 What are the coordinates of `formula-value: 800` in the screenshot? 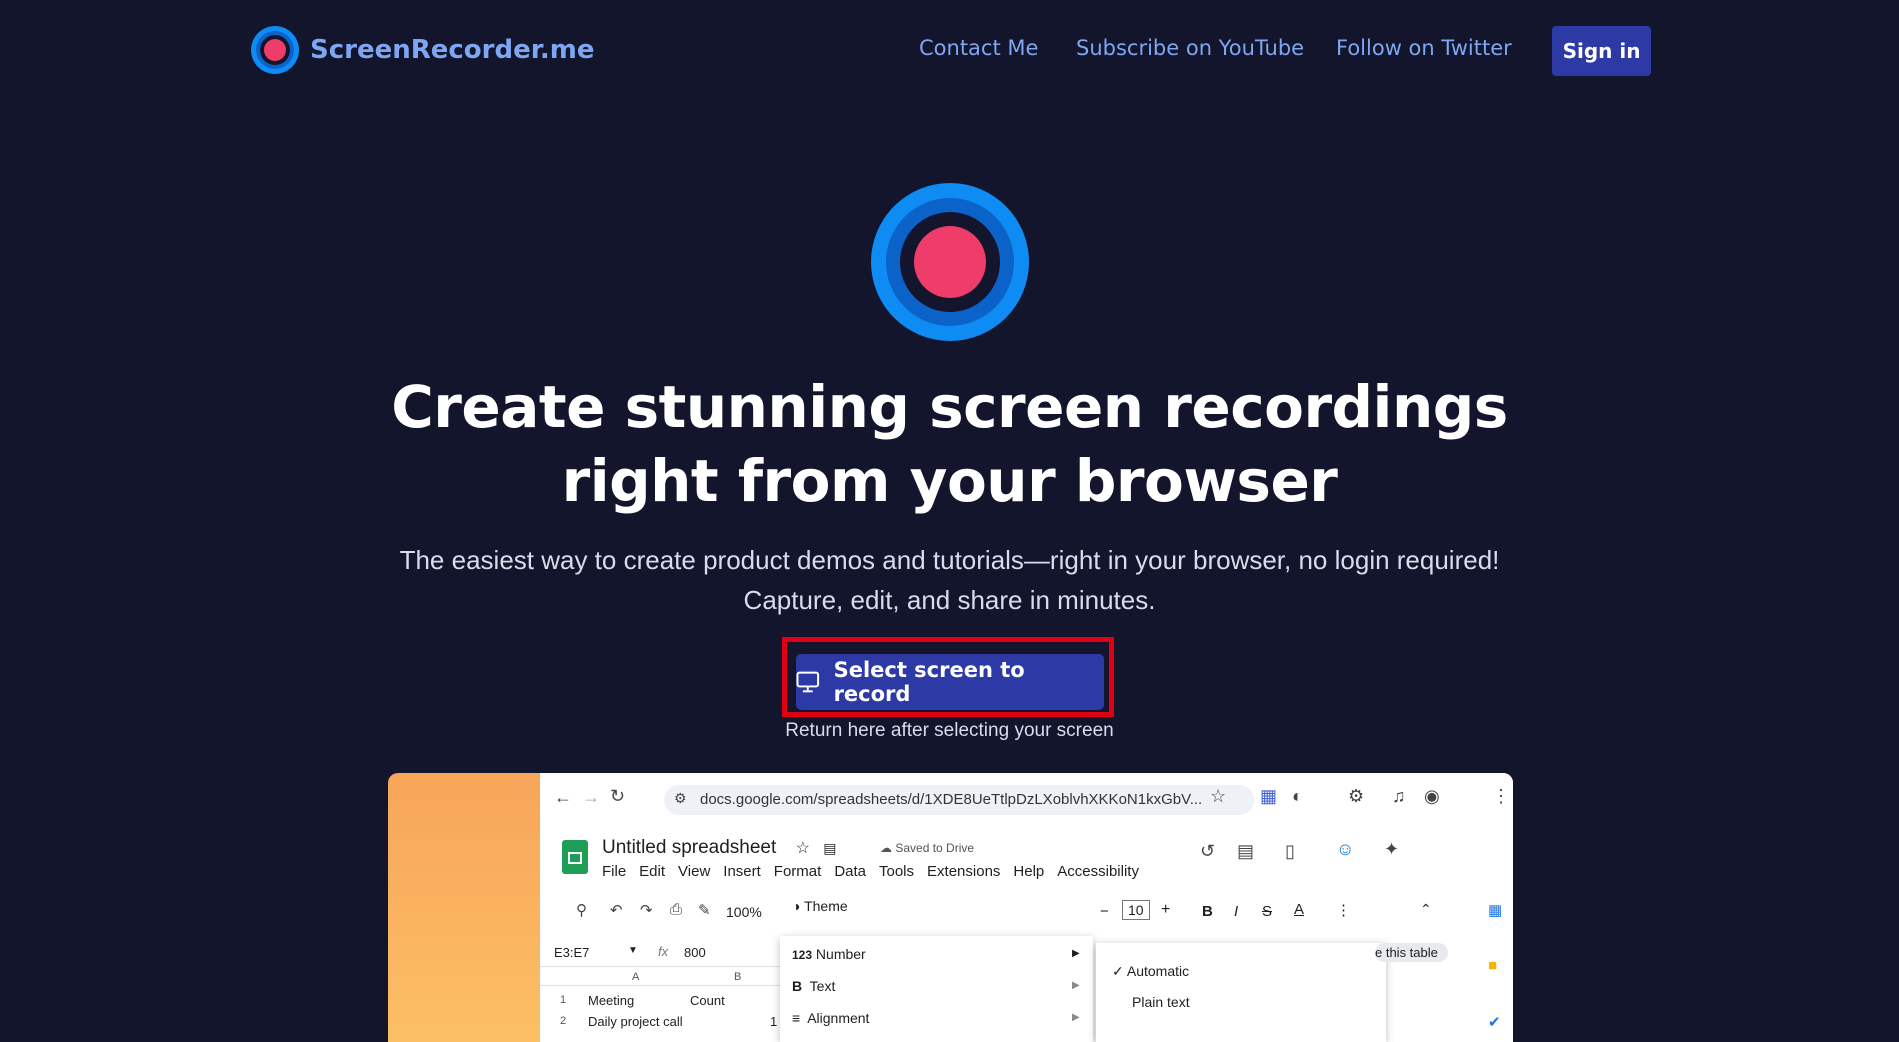 It's located at (695, 952).